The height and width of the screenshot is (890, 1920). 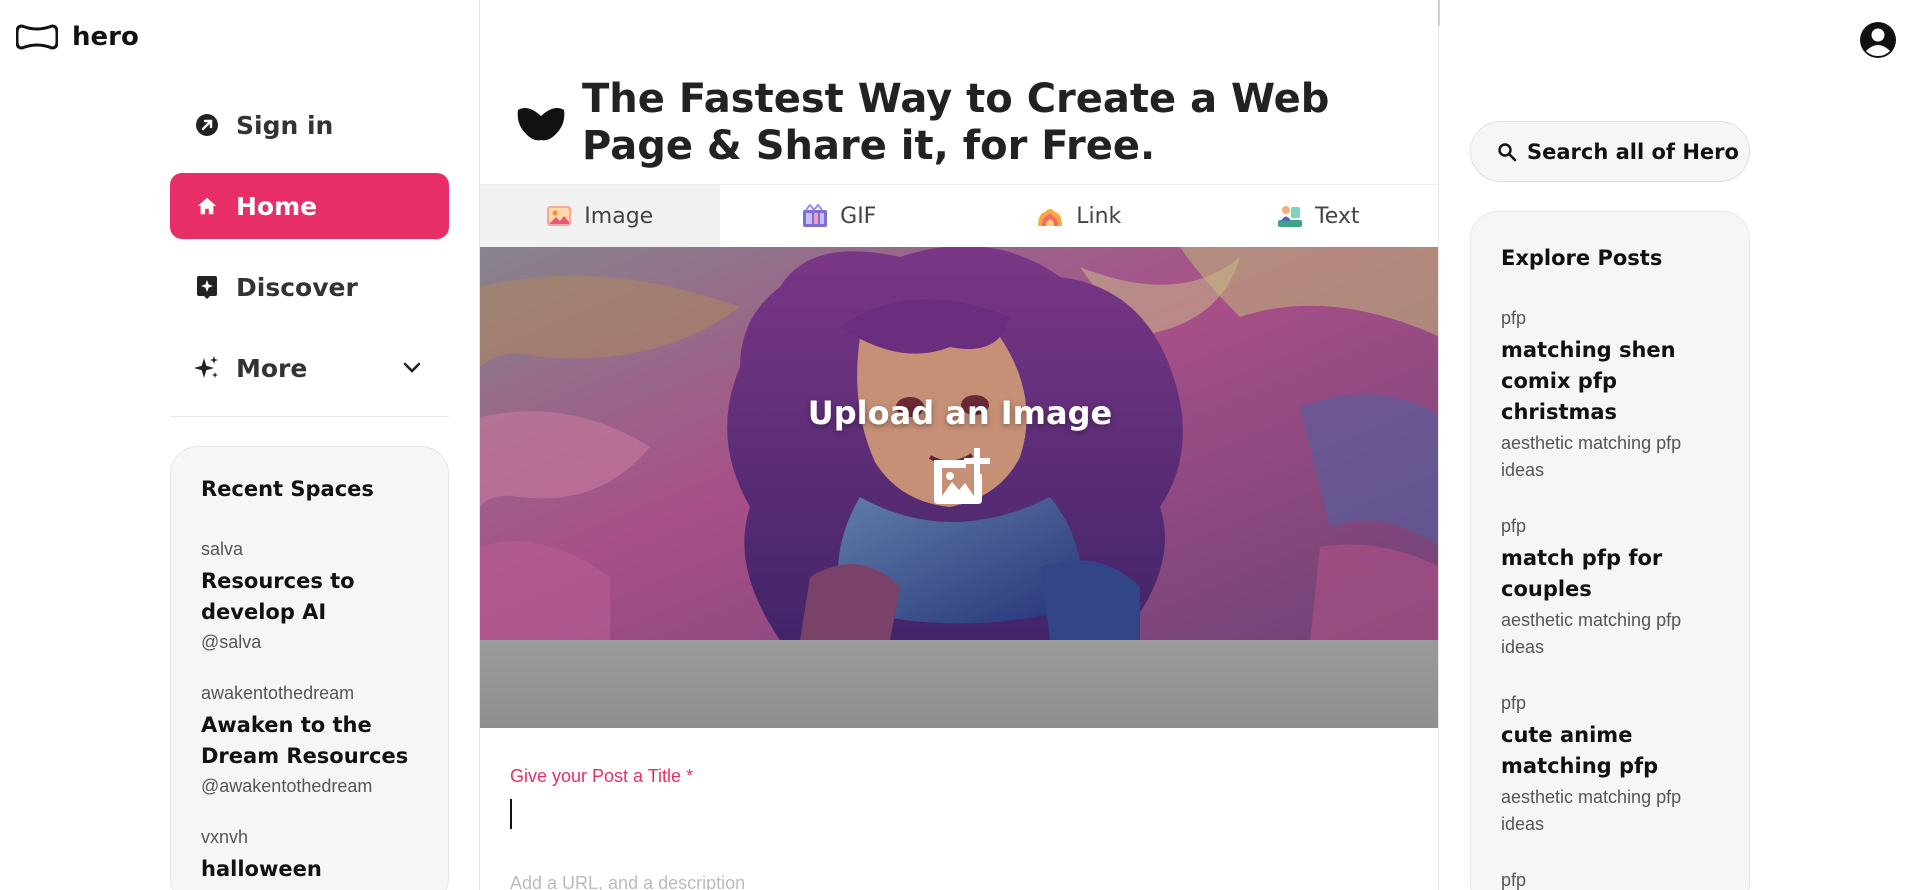 I want to click on account-icon, so click(x=1878, y=40).